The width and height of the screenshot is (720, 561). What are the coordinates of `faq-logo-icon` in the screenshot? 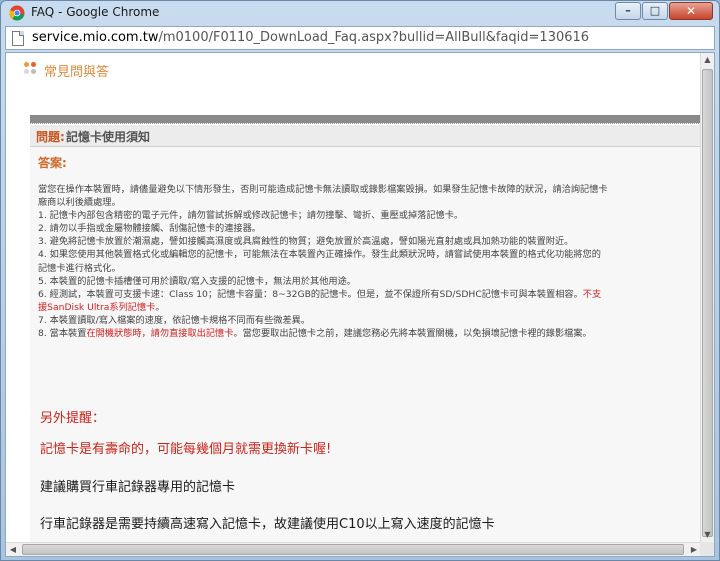 It's located at (31, 69).